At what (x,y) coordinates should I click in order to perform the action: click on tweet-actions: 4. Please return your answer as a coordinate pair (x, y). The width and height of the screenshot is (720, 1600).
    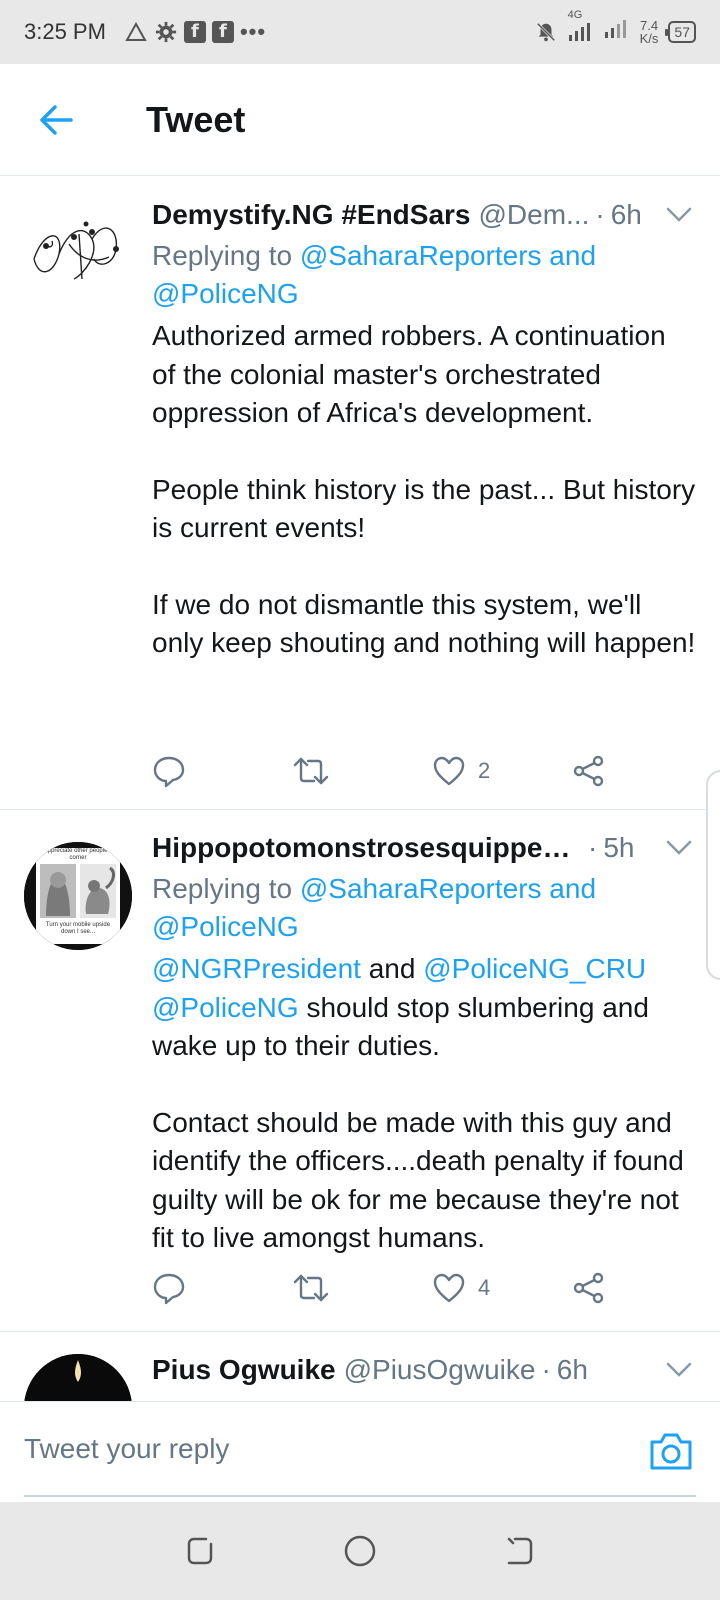
    Looking at the image, I should click on (432, 1288).